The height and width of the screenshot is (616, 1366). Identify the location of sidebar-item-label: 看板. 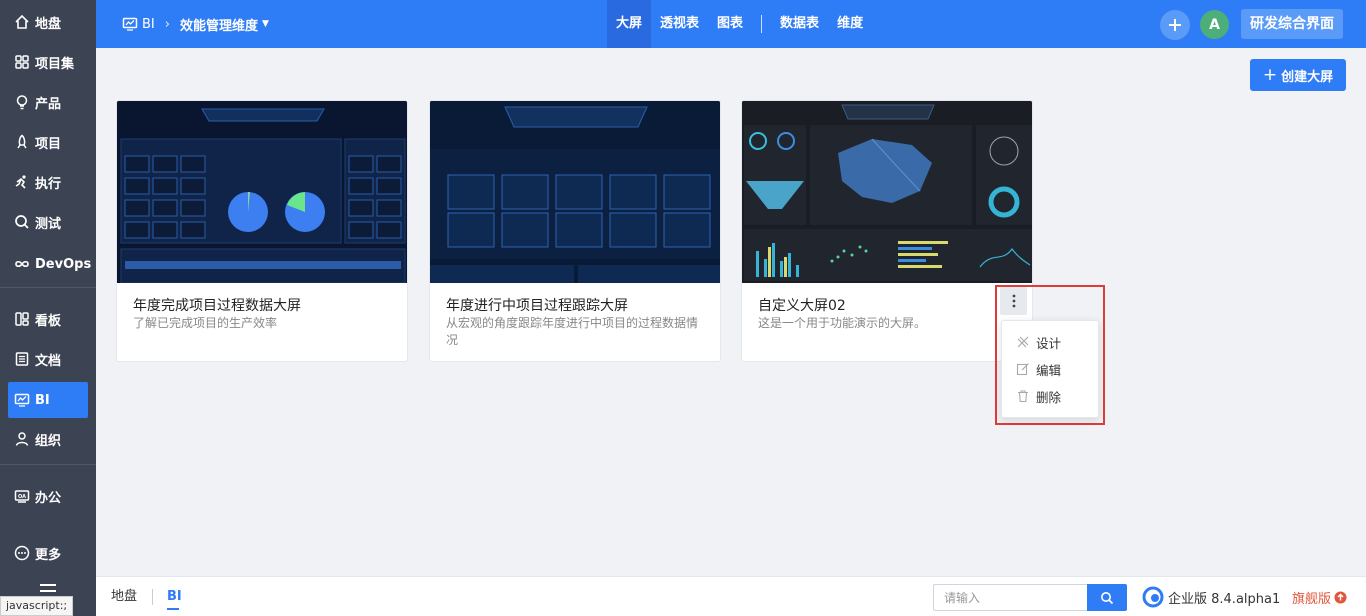
(48, 321).